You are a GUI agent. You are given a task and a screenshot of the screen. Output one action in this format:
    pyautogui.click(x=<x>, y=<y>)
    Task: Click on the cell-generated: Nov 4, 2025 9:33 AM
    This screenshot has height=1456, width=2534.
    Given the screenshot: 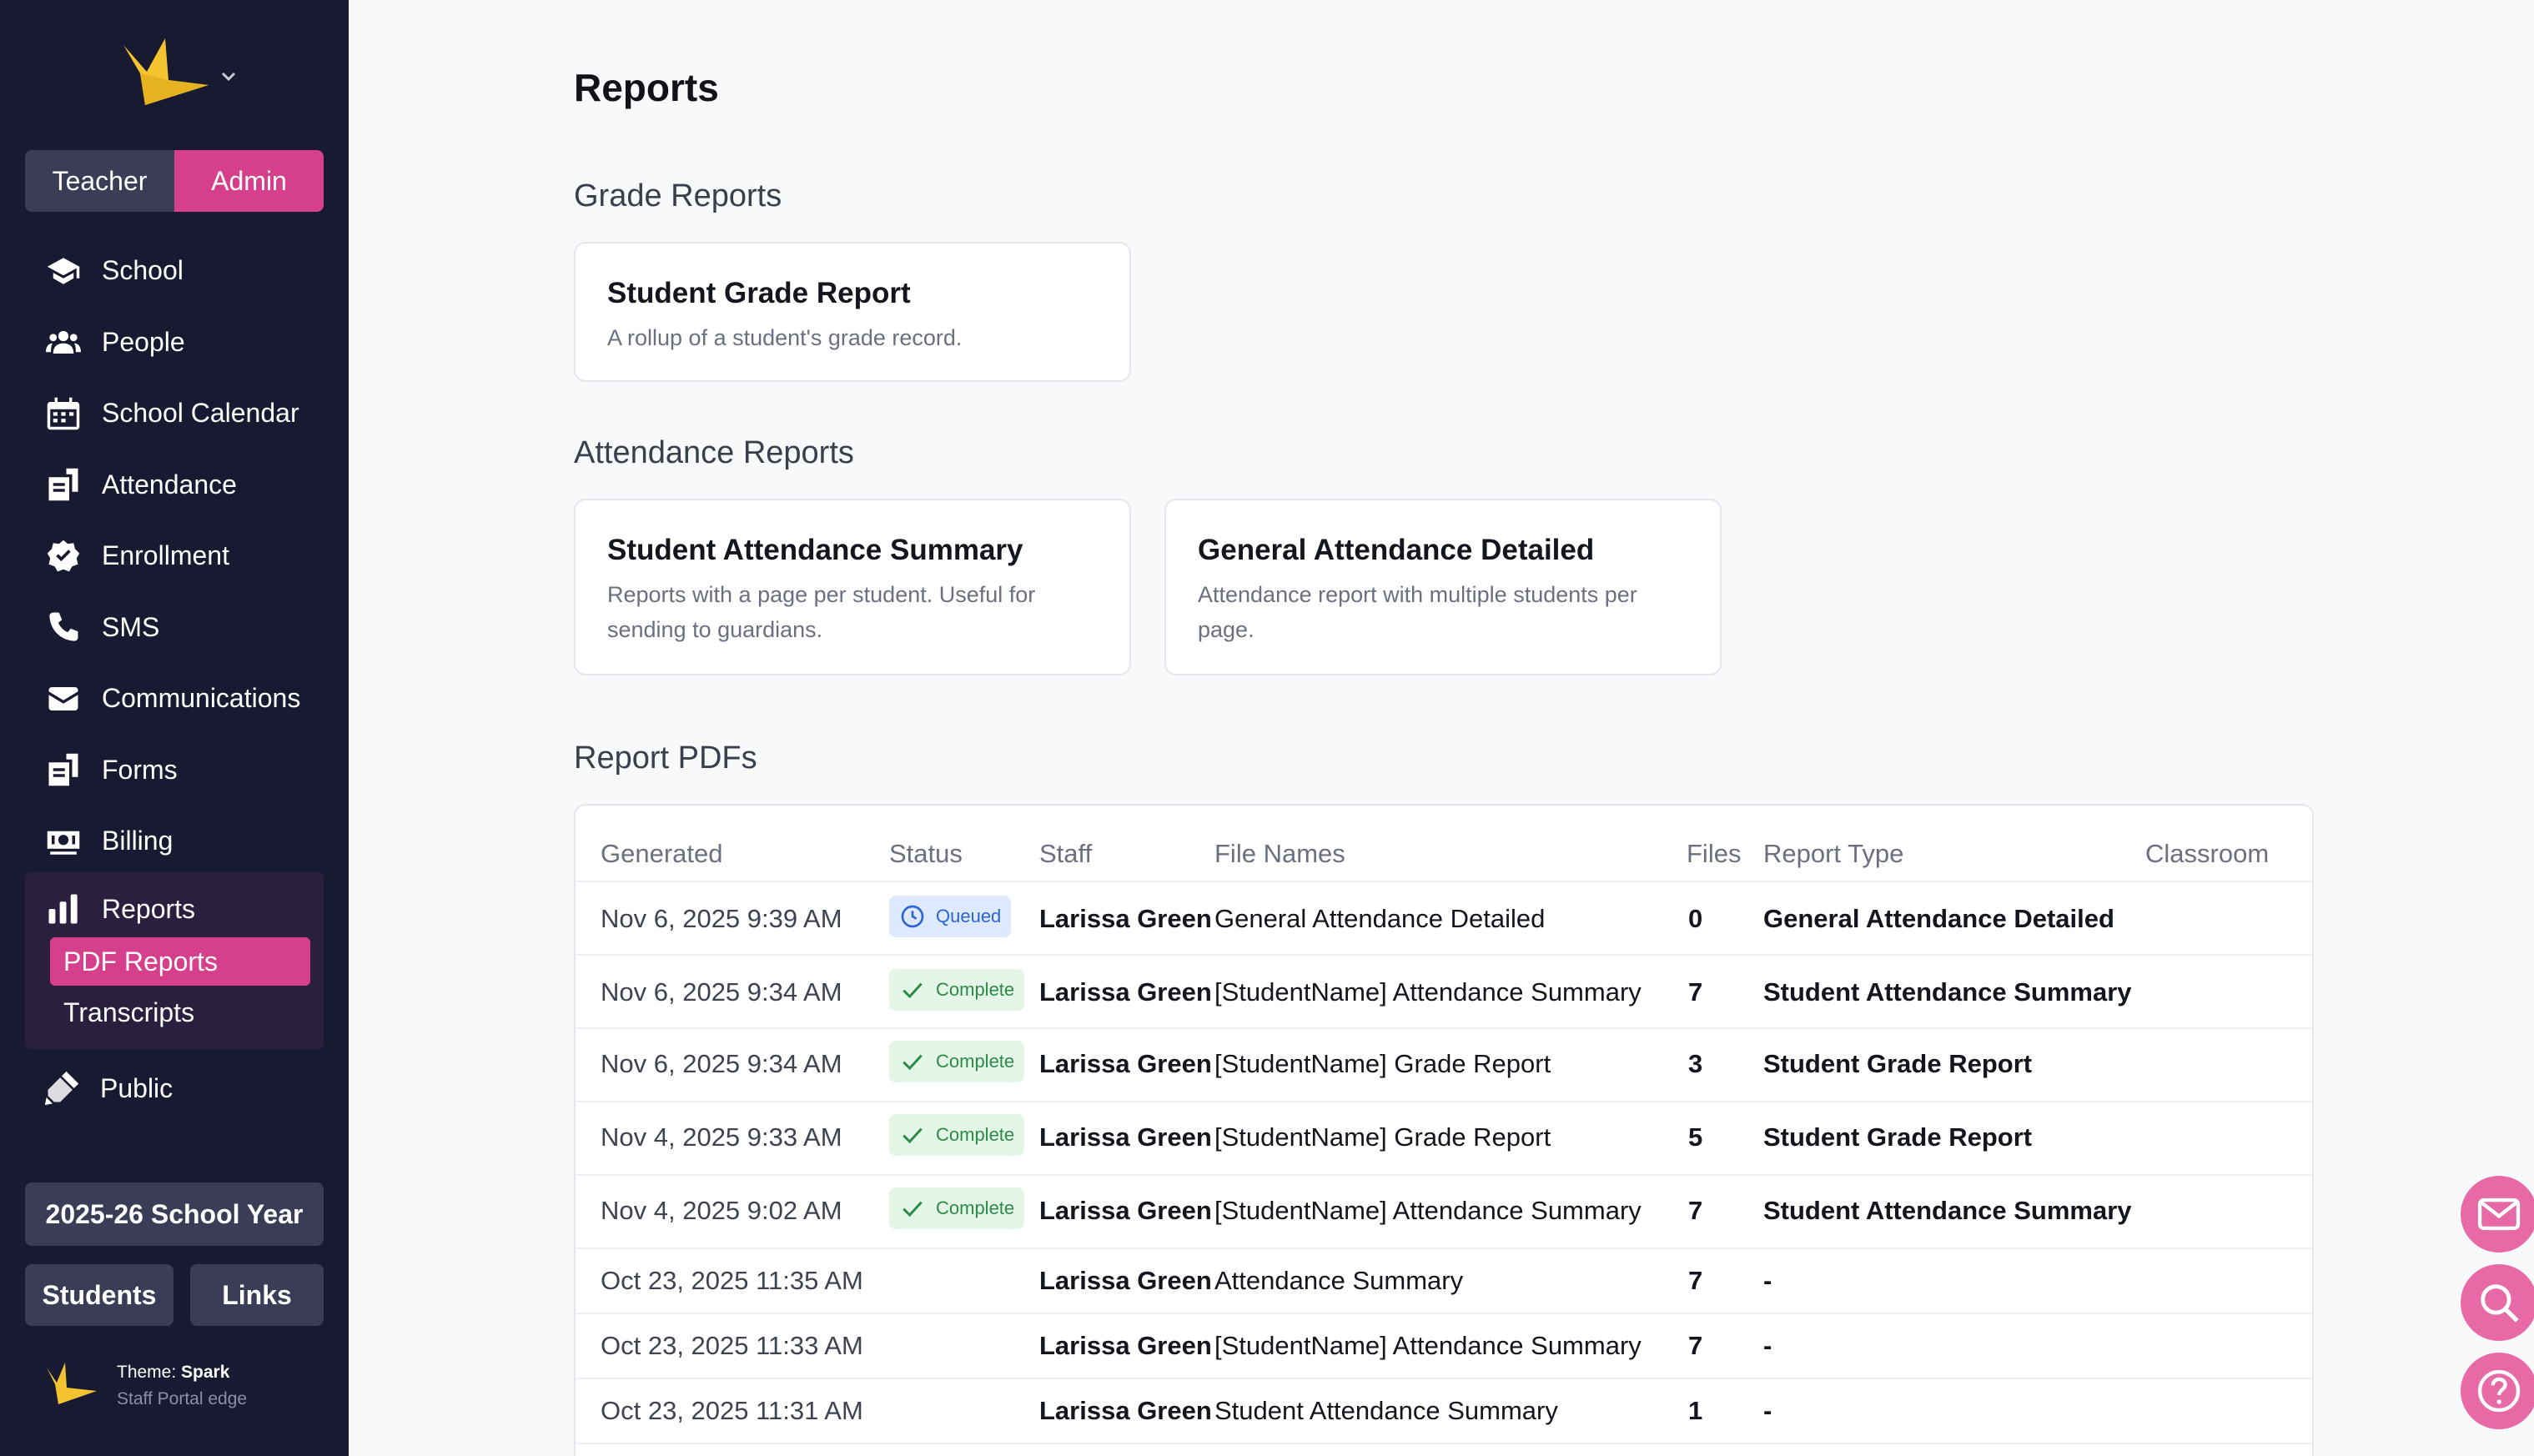 What is the action you would take?
    pyautogui.click(x=721, y=1137)
    